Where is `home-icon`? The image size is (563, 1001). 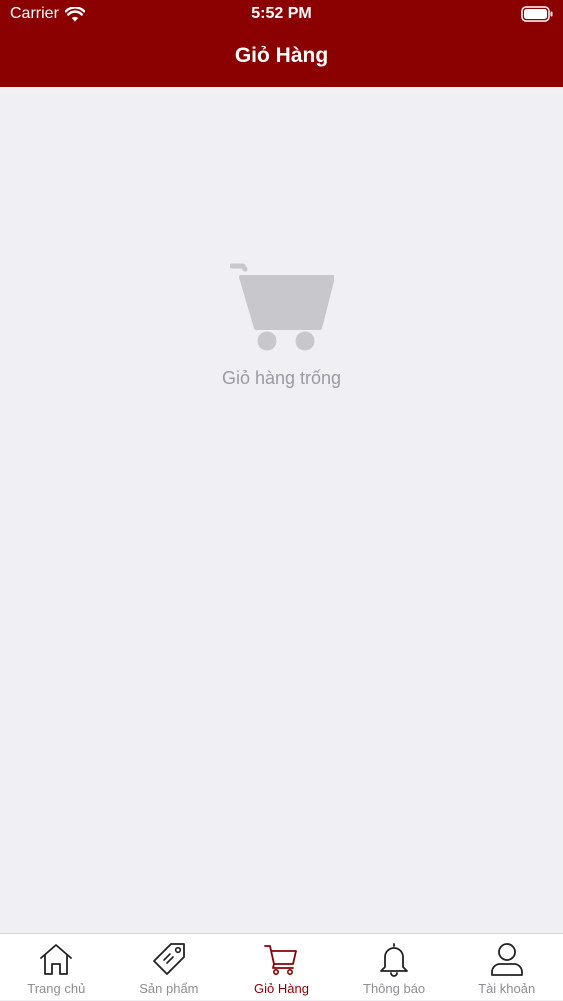
home-icon is located at coordinates (56, 959).